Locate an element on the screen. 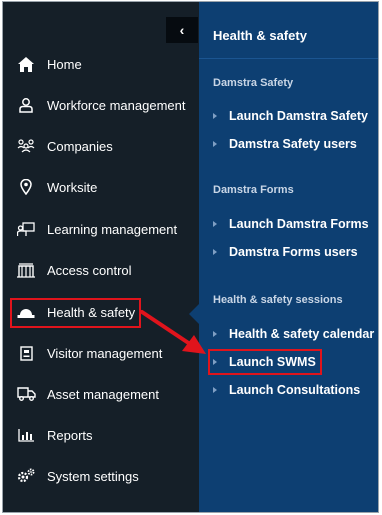 This screenshot has height=515, width=382. sidebar-item-label: Learning management is located at coordinates (112, 229).